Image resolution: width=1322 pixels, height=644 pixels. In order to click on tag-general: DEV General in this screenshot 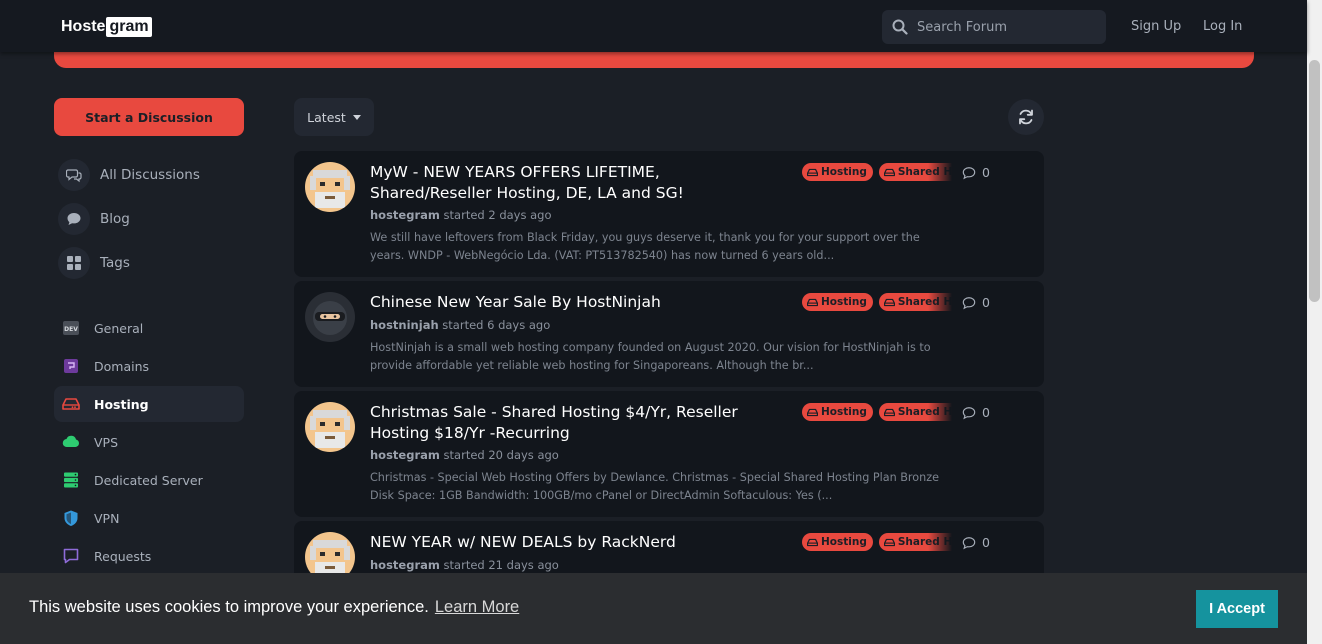, I will do `click(149, 328)`.